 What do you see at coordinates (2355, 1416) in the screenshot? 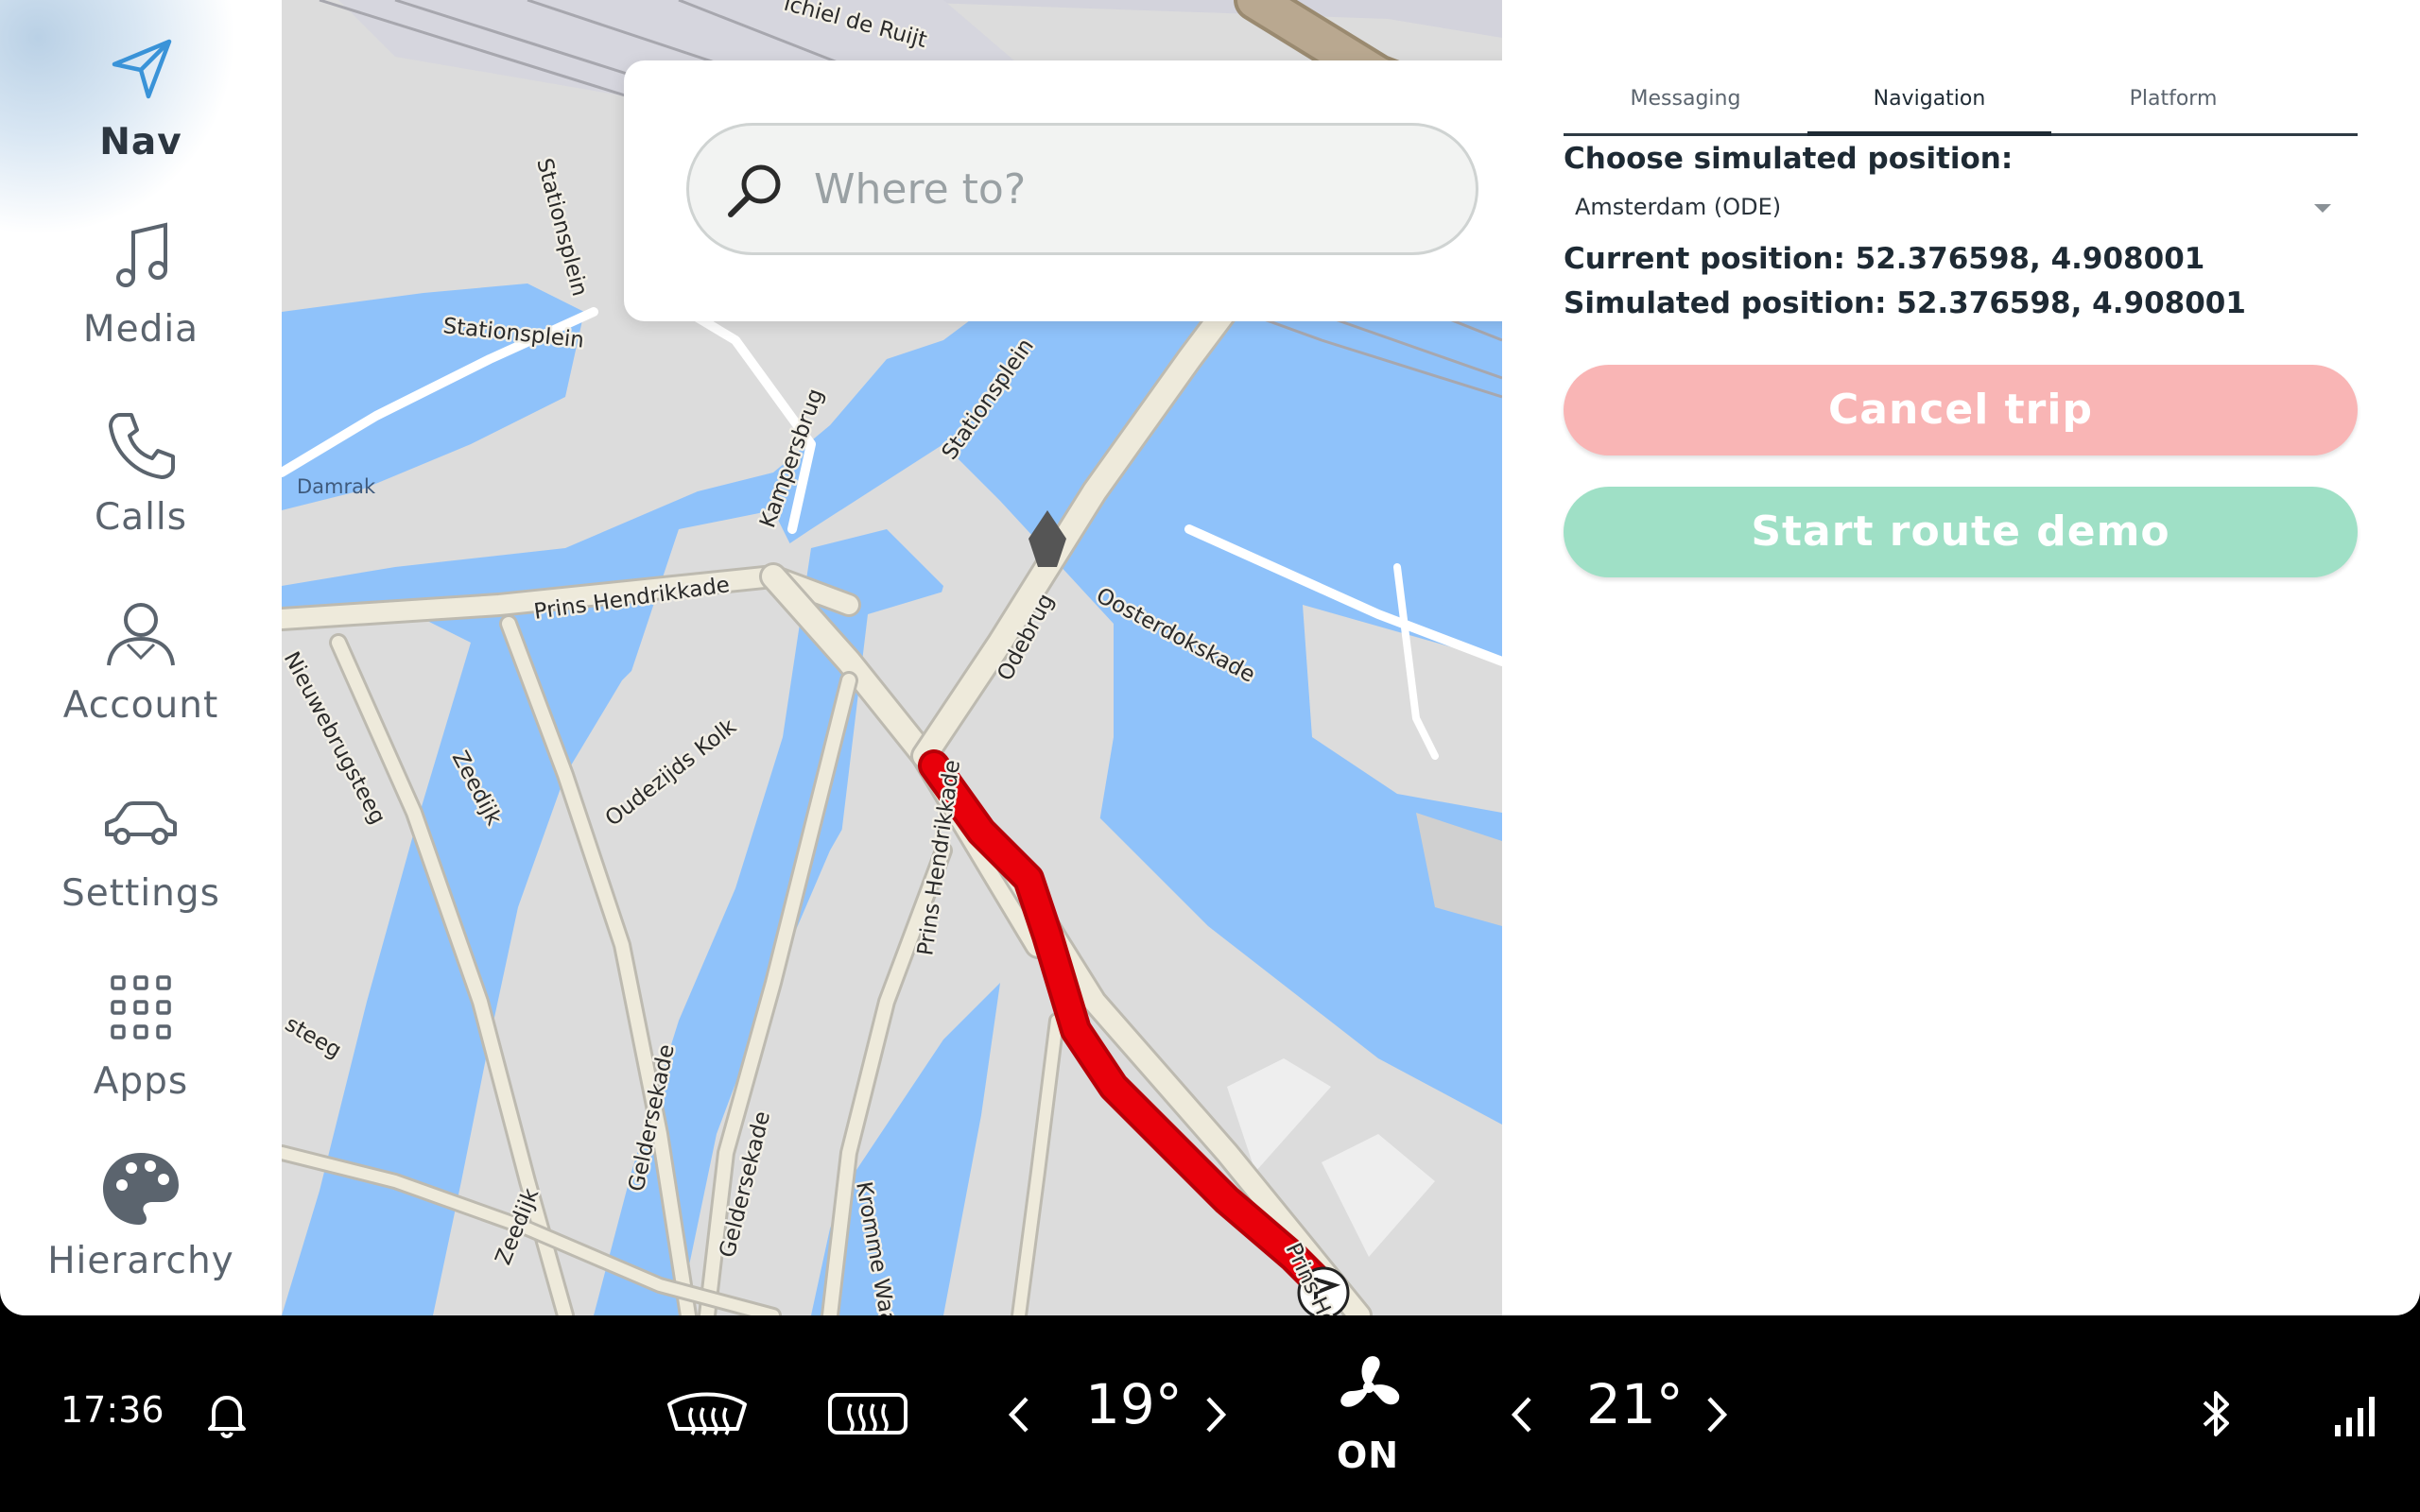
I see `signal-icon` at bounding box center [2355, 1416].